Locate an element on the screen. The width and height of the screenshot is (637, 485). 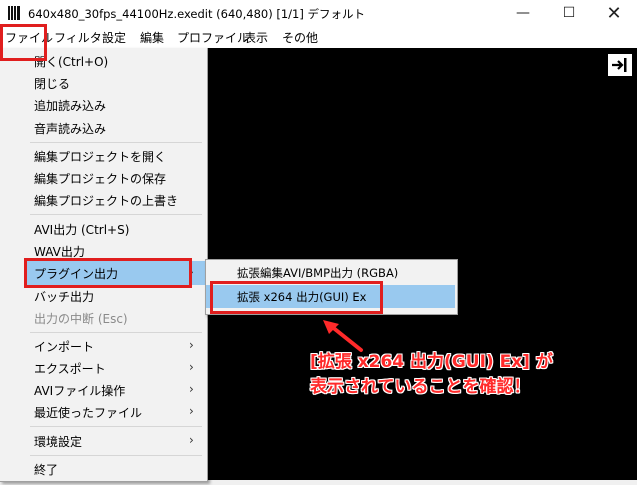
film-icon is located at coordinates (14, 13).